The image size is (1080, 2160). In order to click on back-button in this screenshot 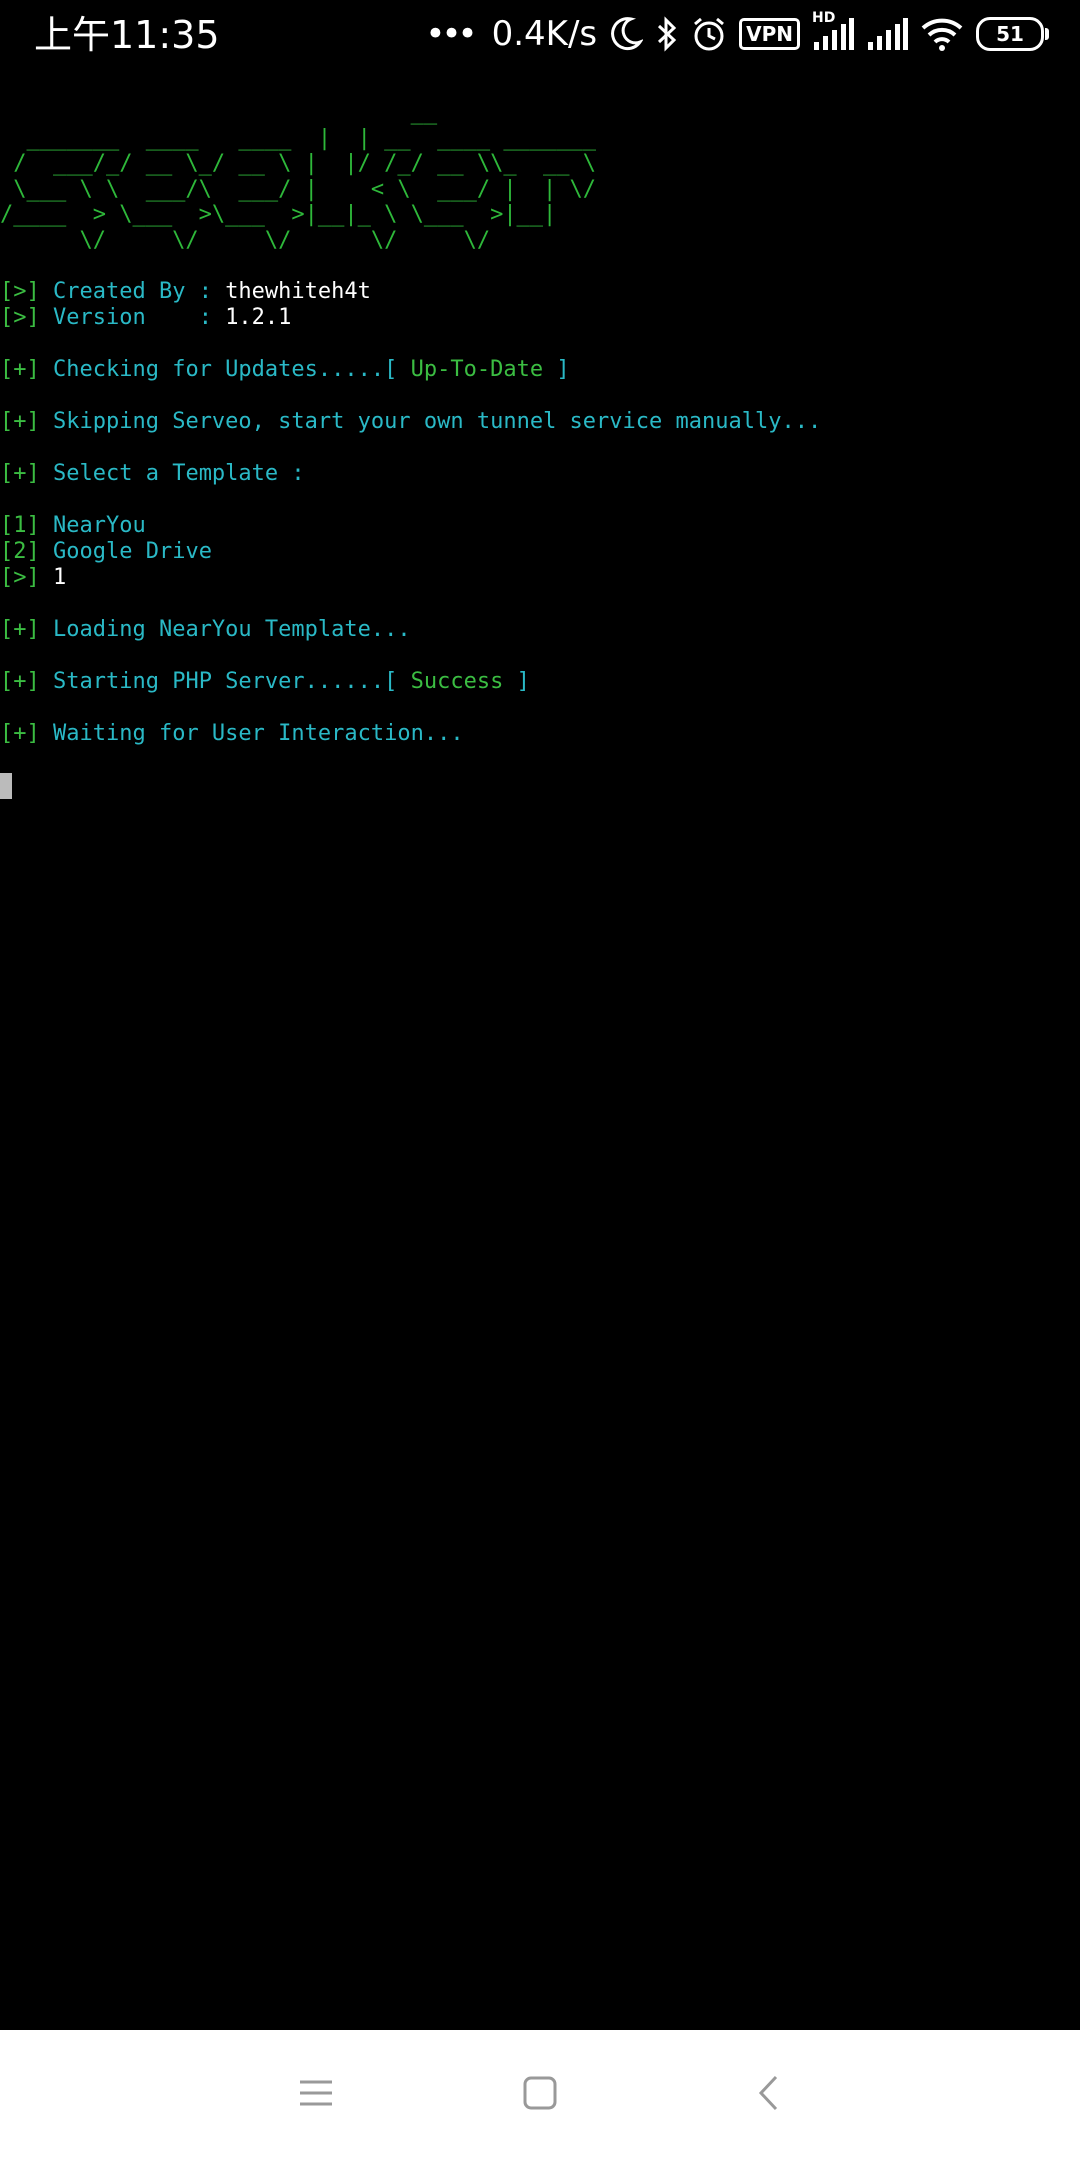, I will do `click(768, 2095)`.